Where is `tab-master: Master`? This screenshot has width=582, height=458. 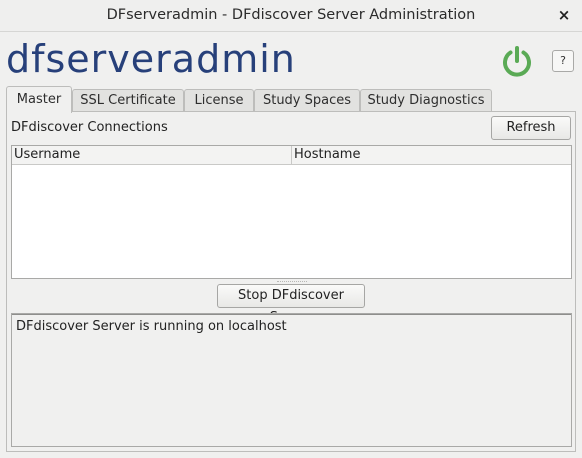 tab-master: Master is located at coordinates (39, 99).